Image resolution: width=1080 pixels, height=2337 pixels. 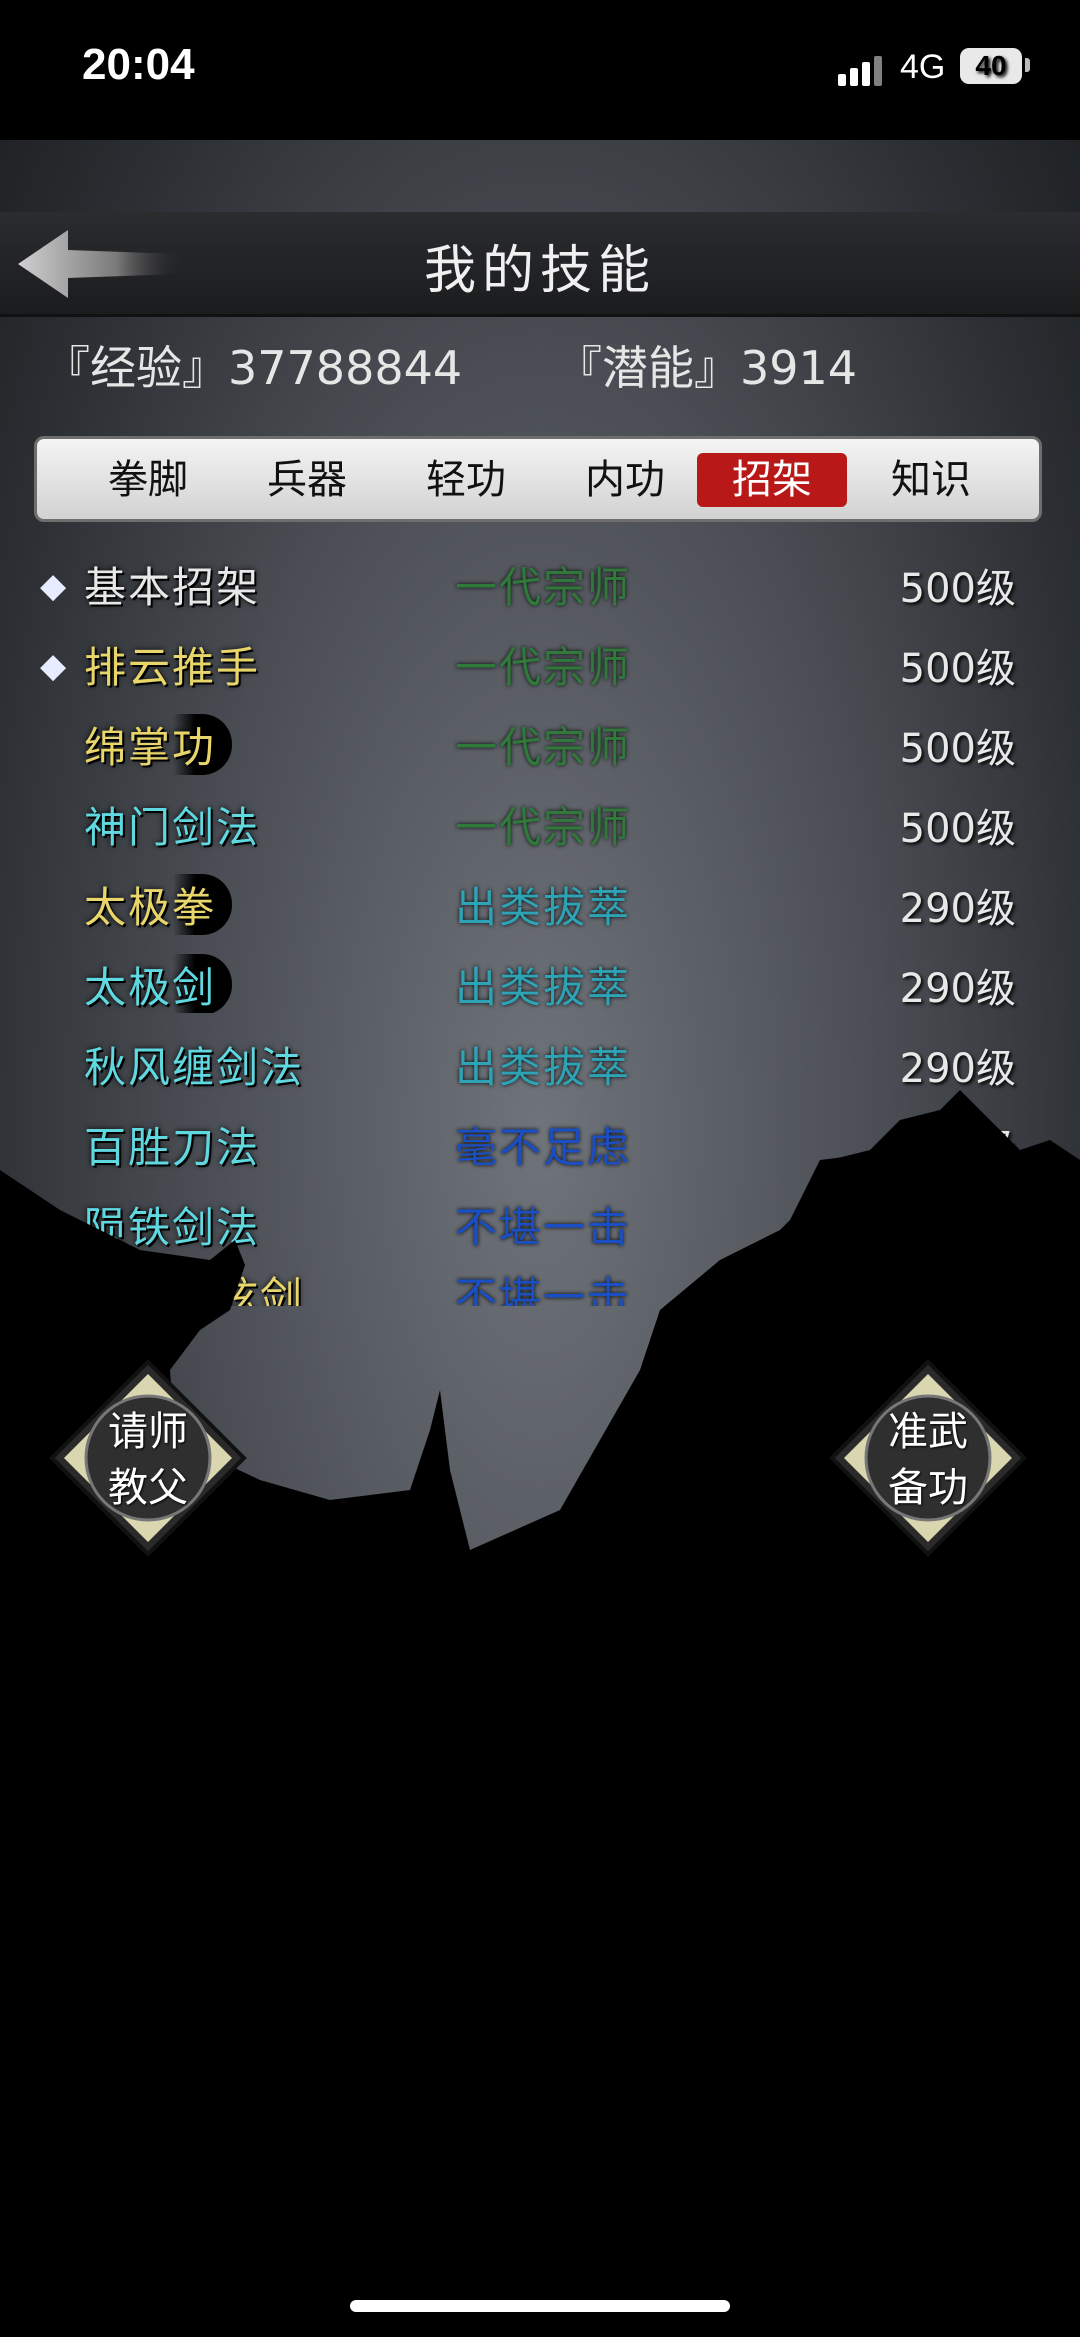 What do you see at coordinates (148, 480) in the screenshot?
I see `tab-quanjiao: 拳脚` at bounding box center [148, 480].